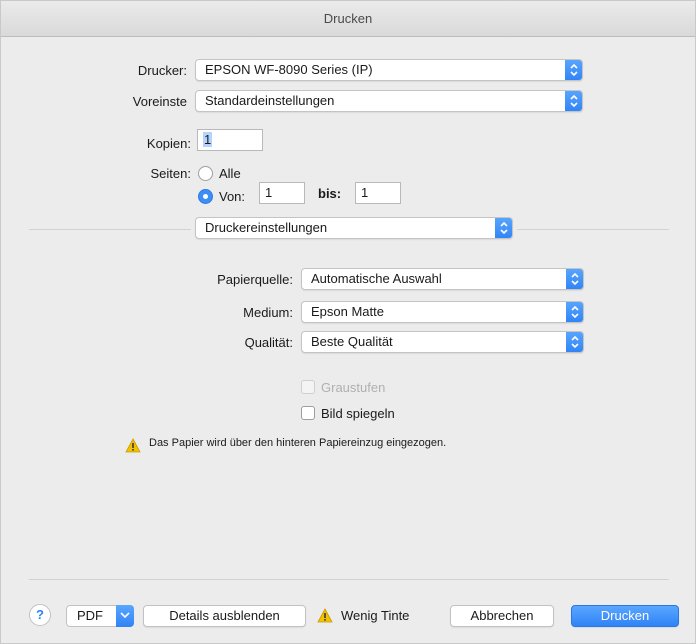 The image size is (696, 644). I want to click on medium-value: Epson Matte, so click(347, 311).